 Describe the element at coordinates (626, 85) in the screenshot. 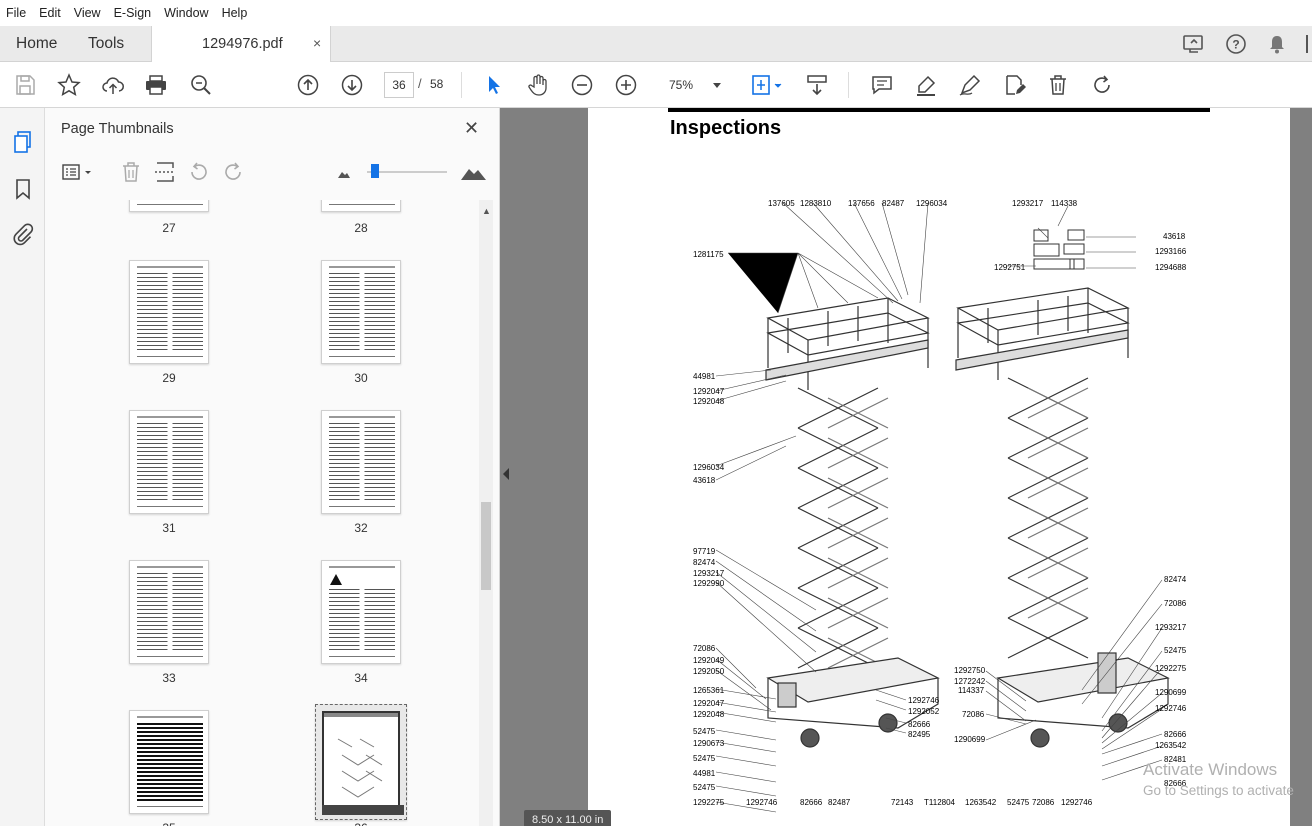

I see `zoom-in-icon` at that location.